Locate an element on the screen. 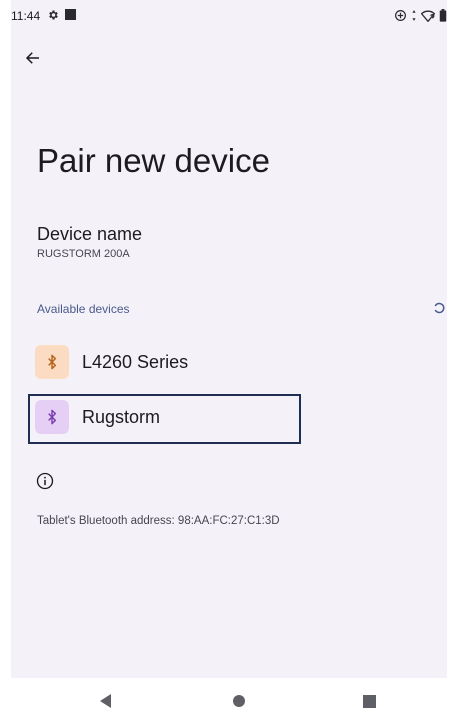 The image size is (449, 722). navigation-bar is located at coordinates (224, 700).